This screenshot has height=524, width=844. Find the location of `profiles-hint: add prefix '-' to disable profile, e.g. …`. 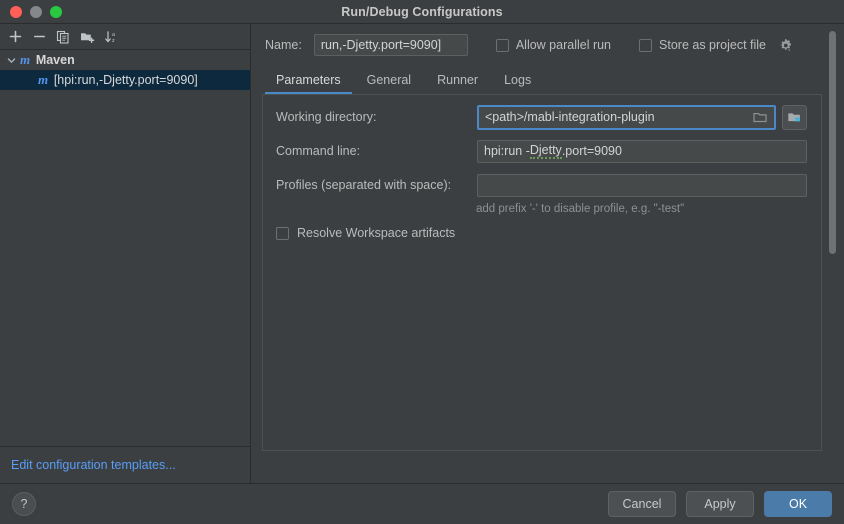

profiles-hint: add prefix '-' to disable profile, e.g. … is located at coordinates (580, 209).